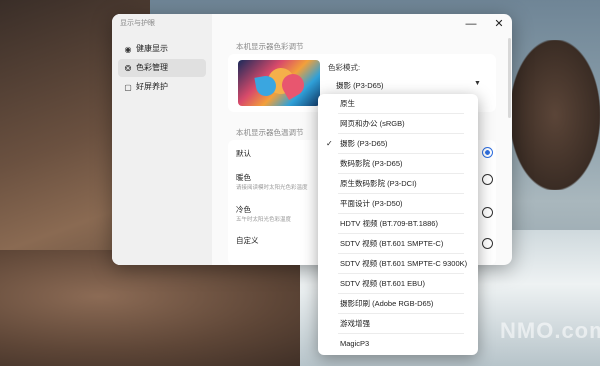 The image size is (600, 366). What do you see at coordinates (404, 263) in the screenshot?
I see `dropdown-option-label: SDTV 视频 (BT.601 SMPTE-C 9300K)` at bounding box center [404, 263].